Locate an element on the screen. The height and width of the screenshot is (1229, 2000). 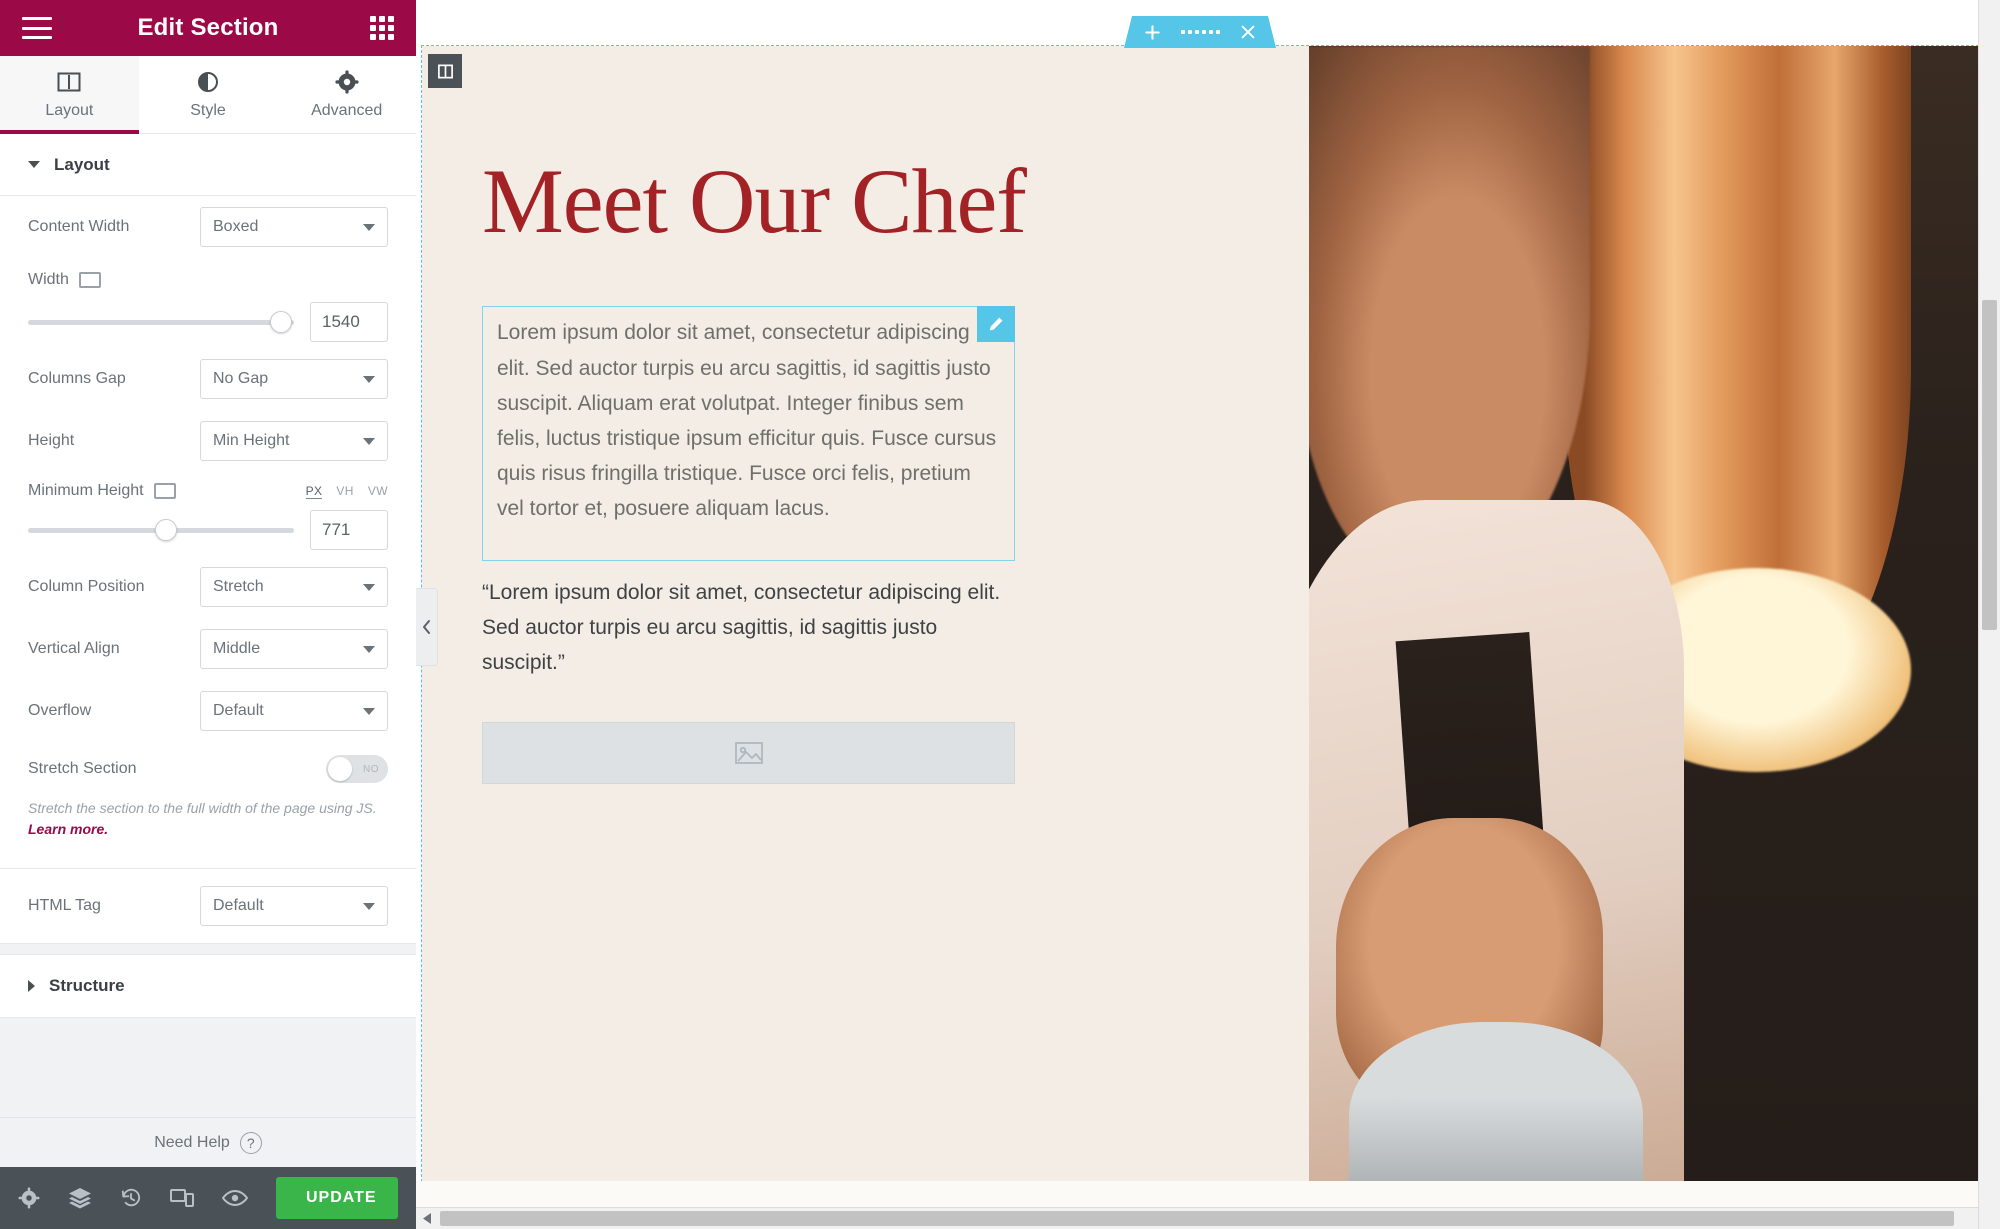
column-position-value: Stretch is located at coordinates (238, 586).